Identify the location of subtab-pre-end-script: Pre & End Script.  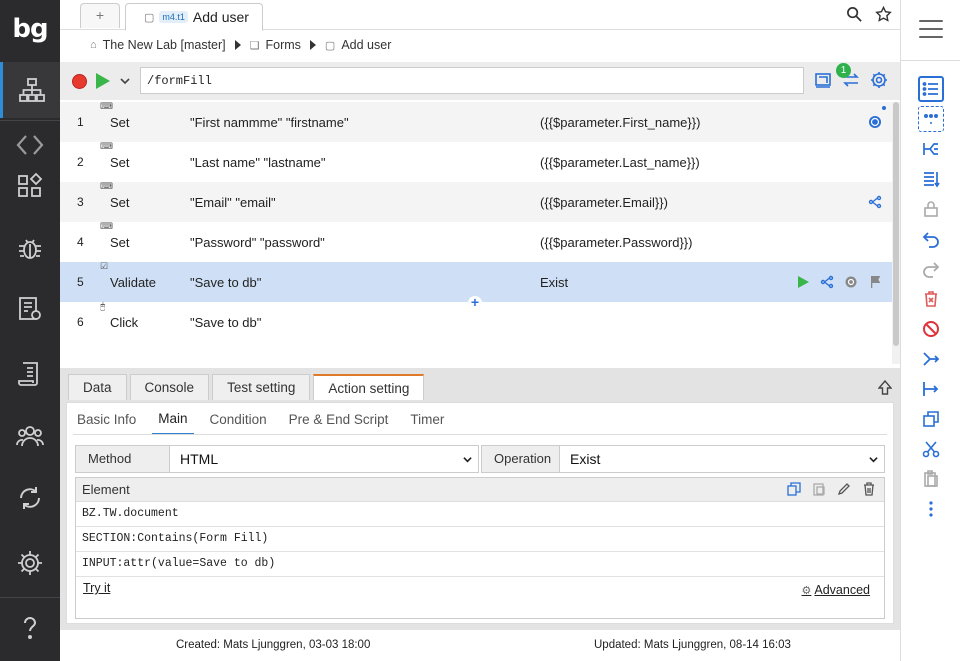
(339, 419).